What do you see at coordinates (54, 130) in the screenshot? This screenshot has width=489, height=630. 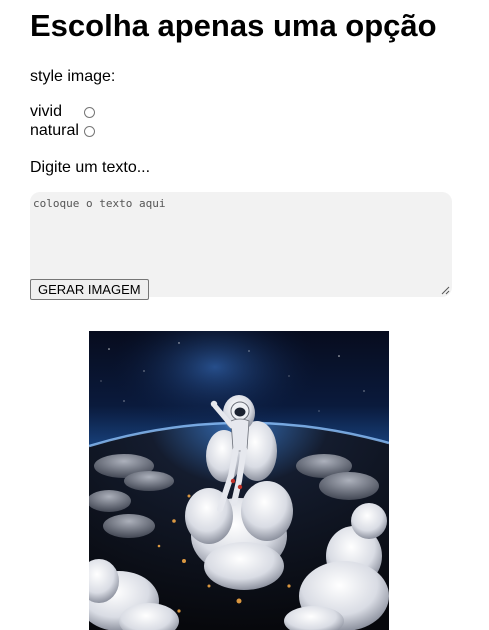 I see `radio-label-natural: natural` at bounding box center [54, 130].